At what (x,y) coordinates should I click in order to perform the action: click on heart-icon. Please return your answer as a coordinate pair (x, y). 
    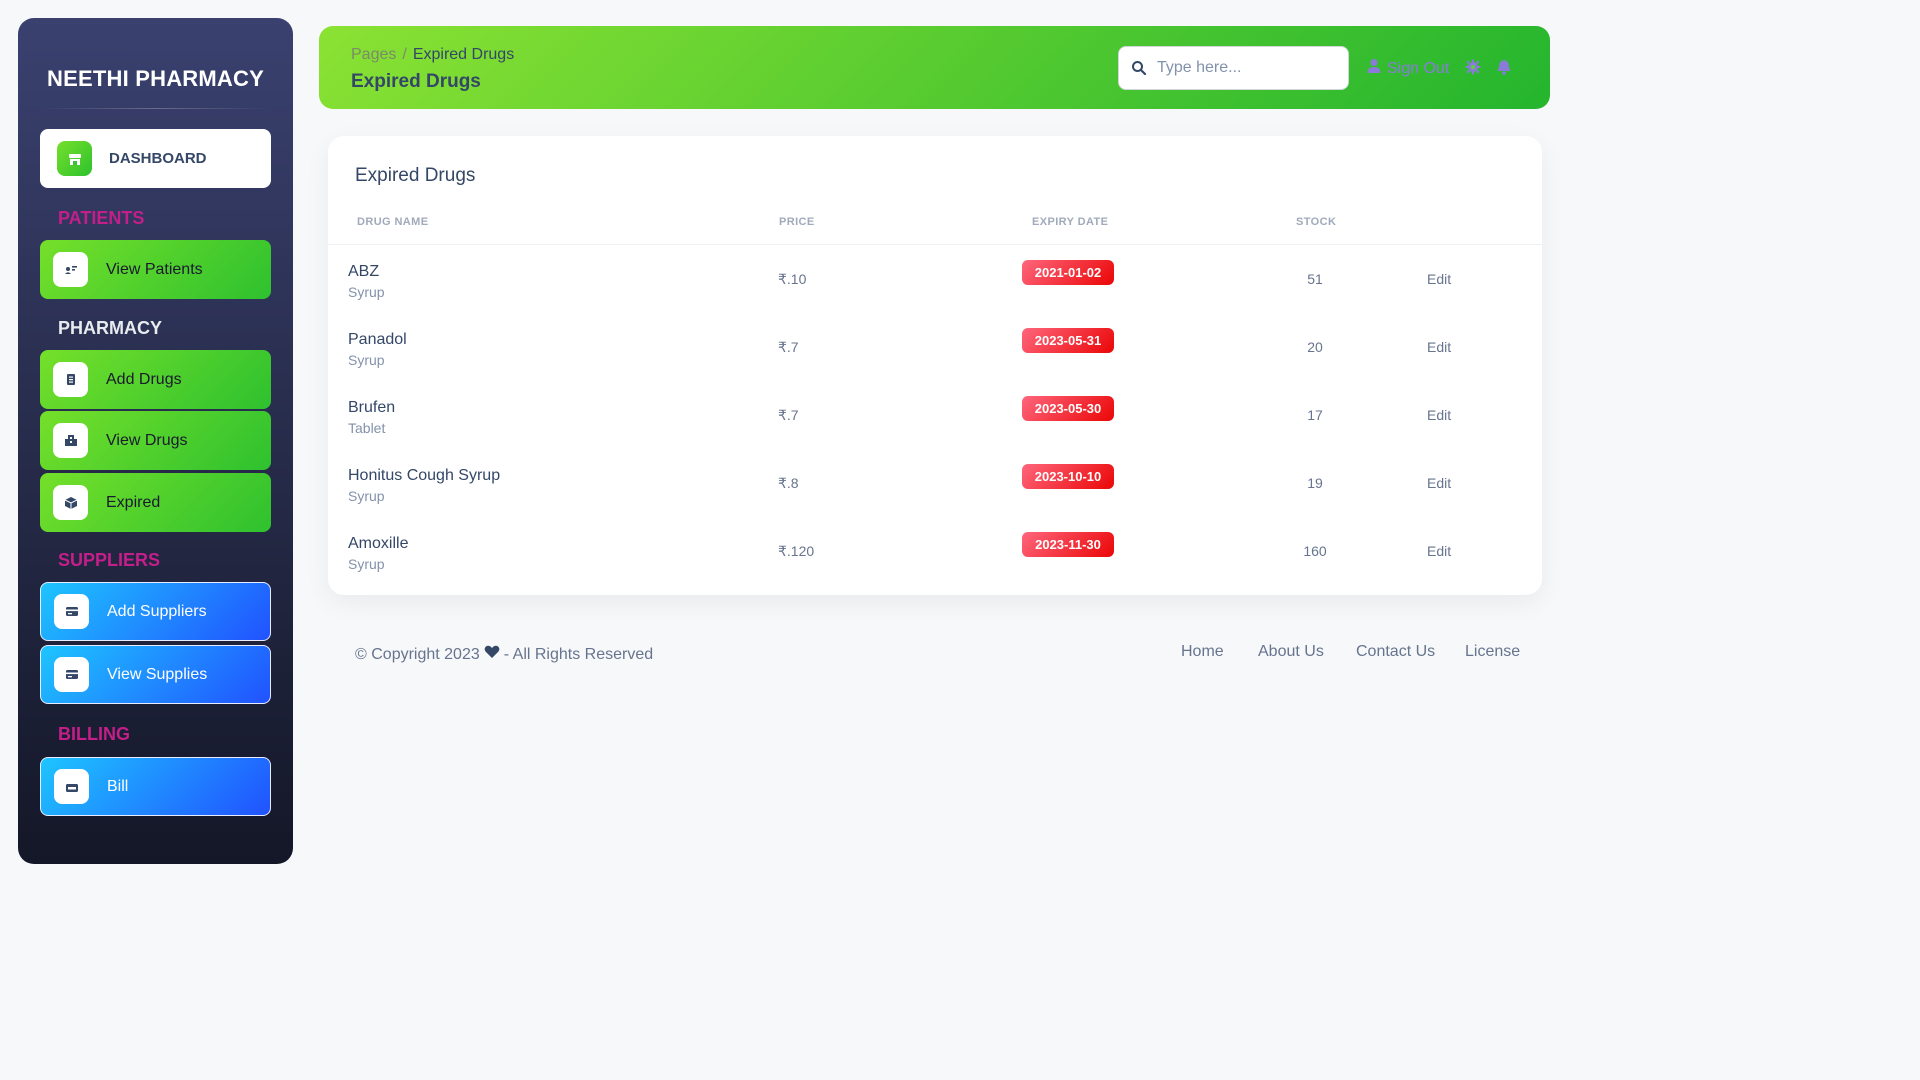
    Looking at the image, I should click on (492, 654).